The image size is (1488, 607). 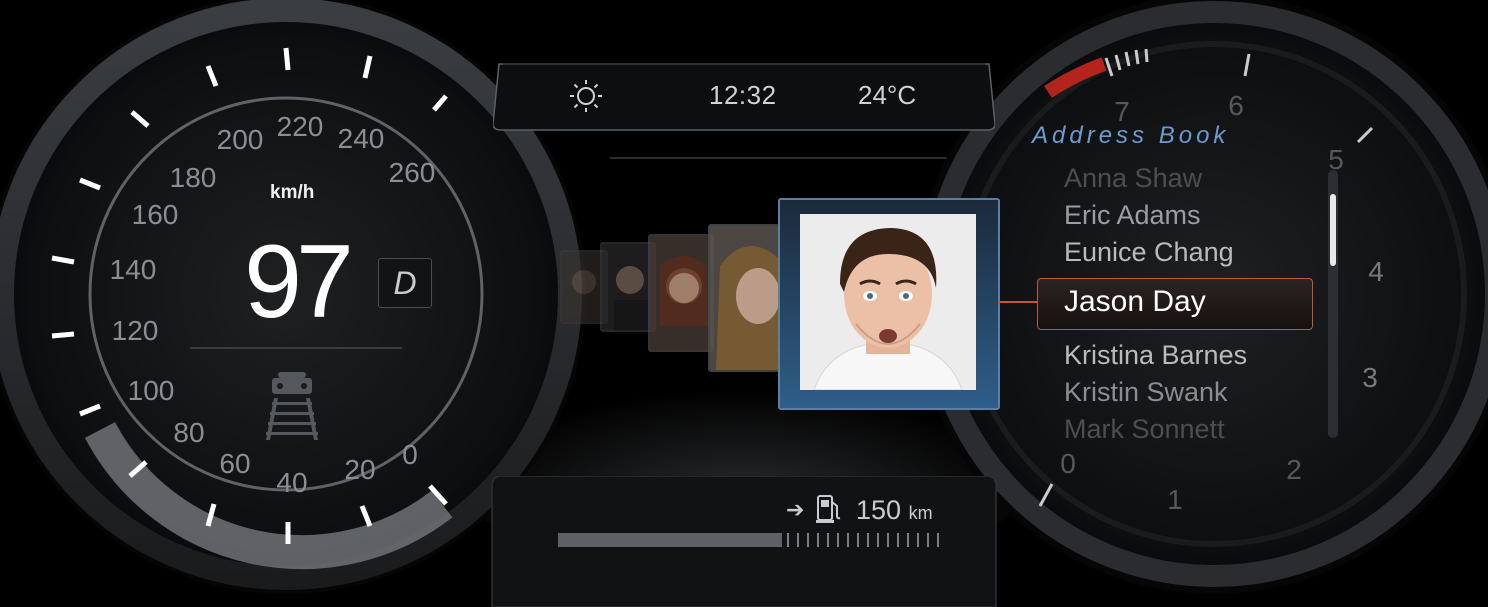 What do you see at coordinates (1019, 302) in the screenshot?
I see `selection-connector` at bounding box center [1019, 302].